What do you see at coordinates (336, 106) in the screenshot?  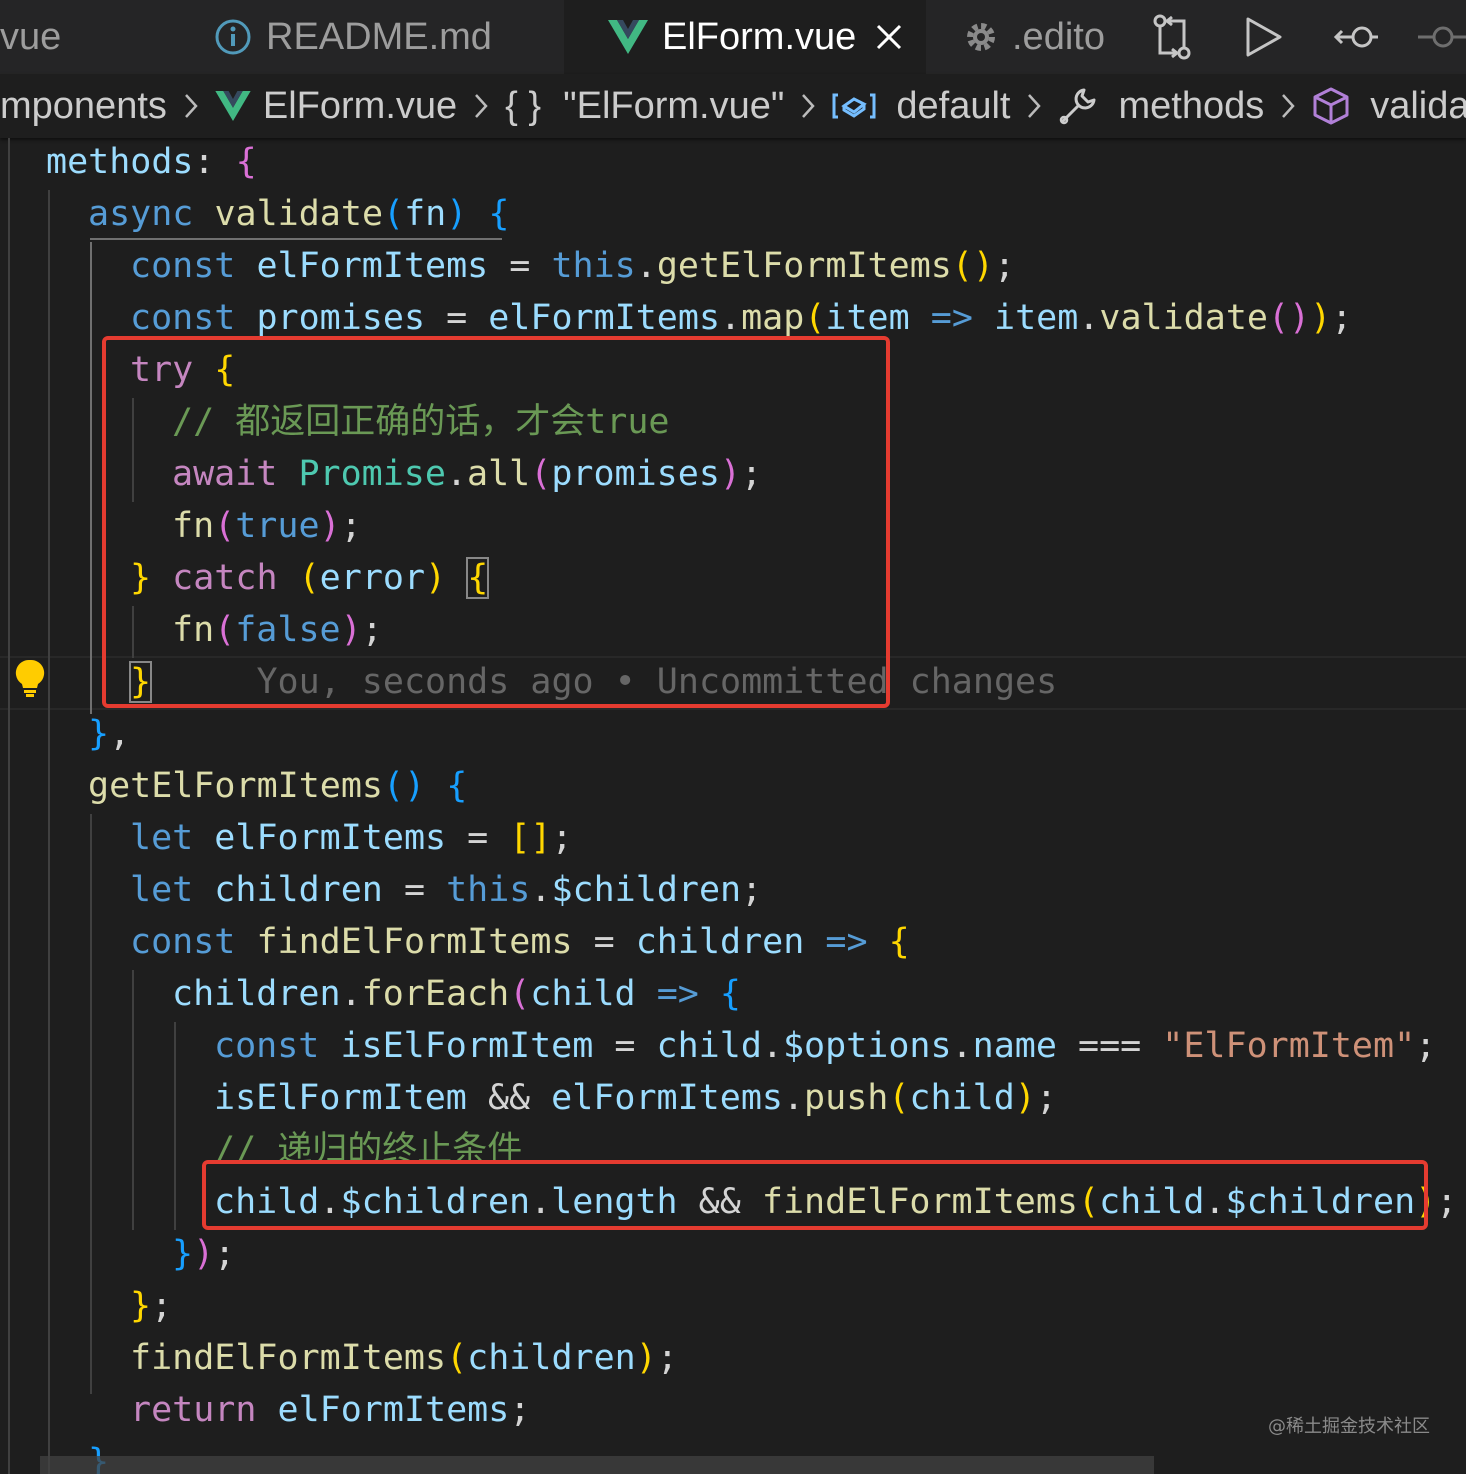 I see `breadcrumb-item-file: ElForm.vue` at bounding box center [336, 106].